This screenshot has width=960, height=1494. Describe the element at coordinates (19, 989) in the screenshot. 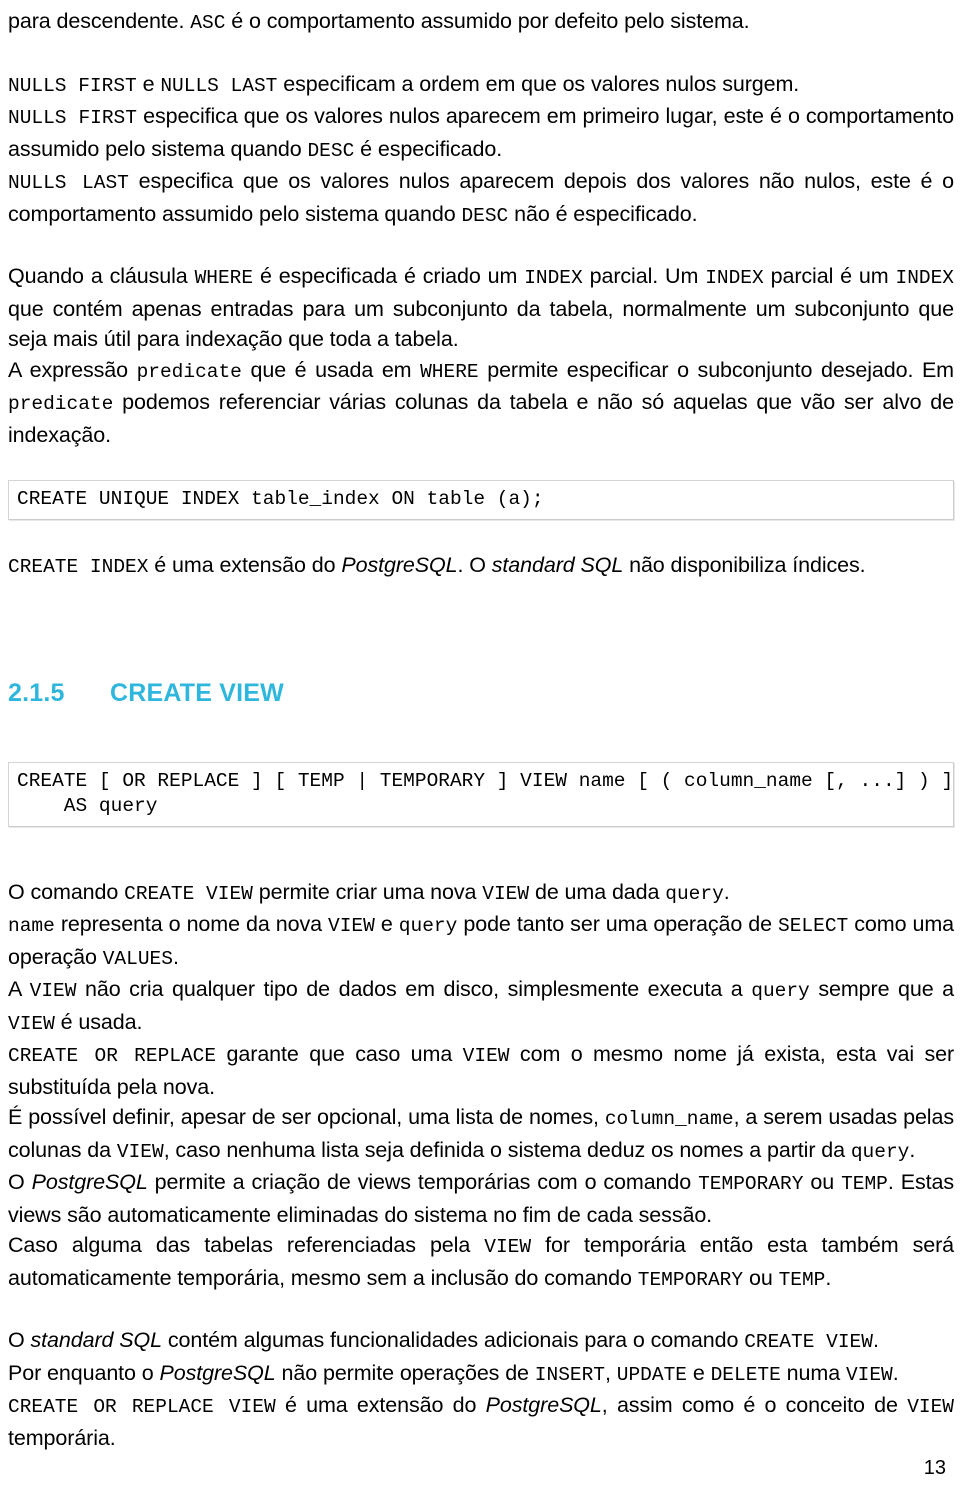

I see `text-run: A` at that location.